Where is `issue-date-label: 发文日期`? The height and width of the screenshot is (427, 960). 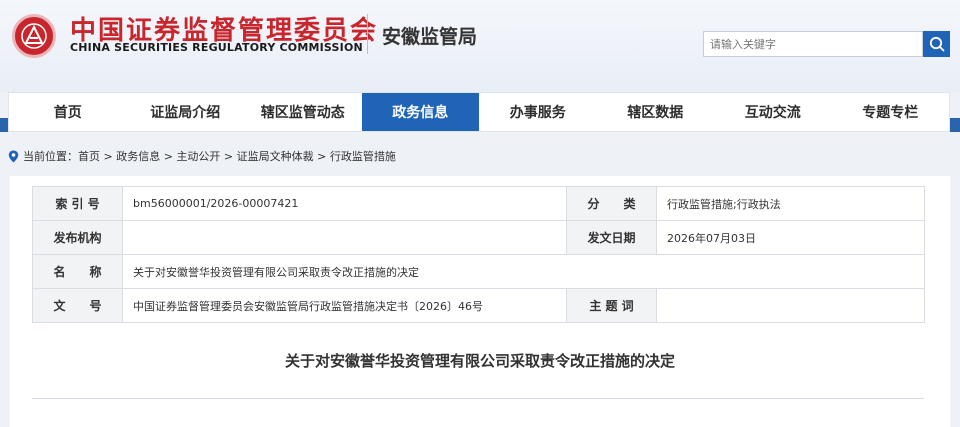 issue-date-label: 发文日期 is located at coordinates (611, 237).